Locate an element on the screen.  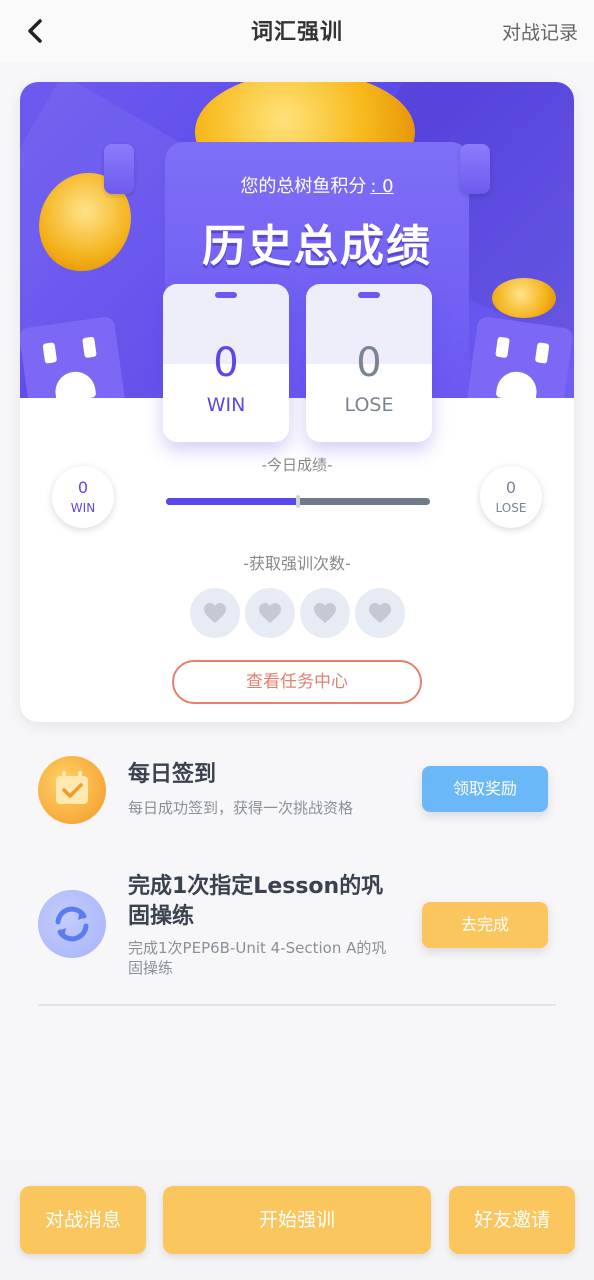
today-lose-label: LOSE is located at coordinates (511, 508).